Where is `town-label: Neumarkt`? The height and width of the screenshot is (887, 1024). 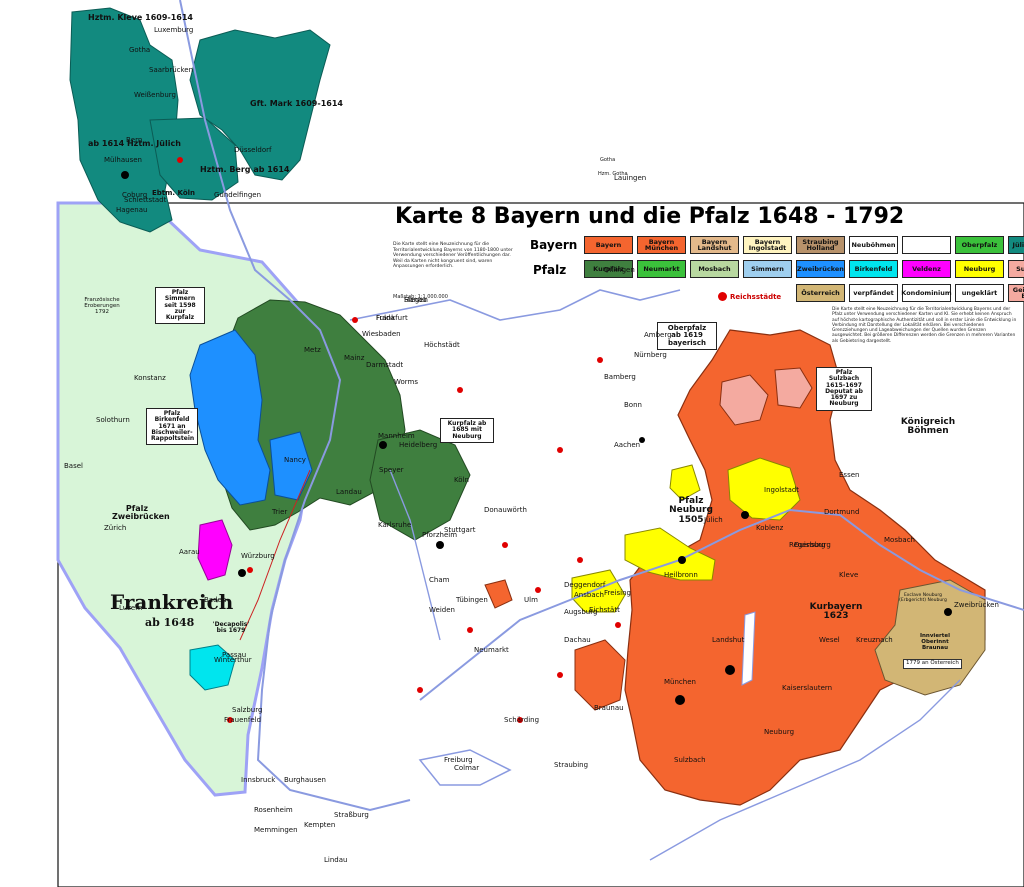
town-label: Neumarkt is located at coordinates (491, 650).